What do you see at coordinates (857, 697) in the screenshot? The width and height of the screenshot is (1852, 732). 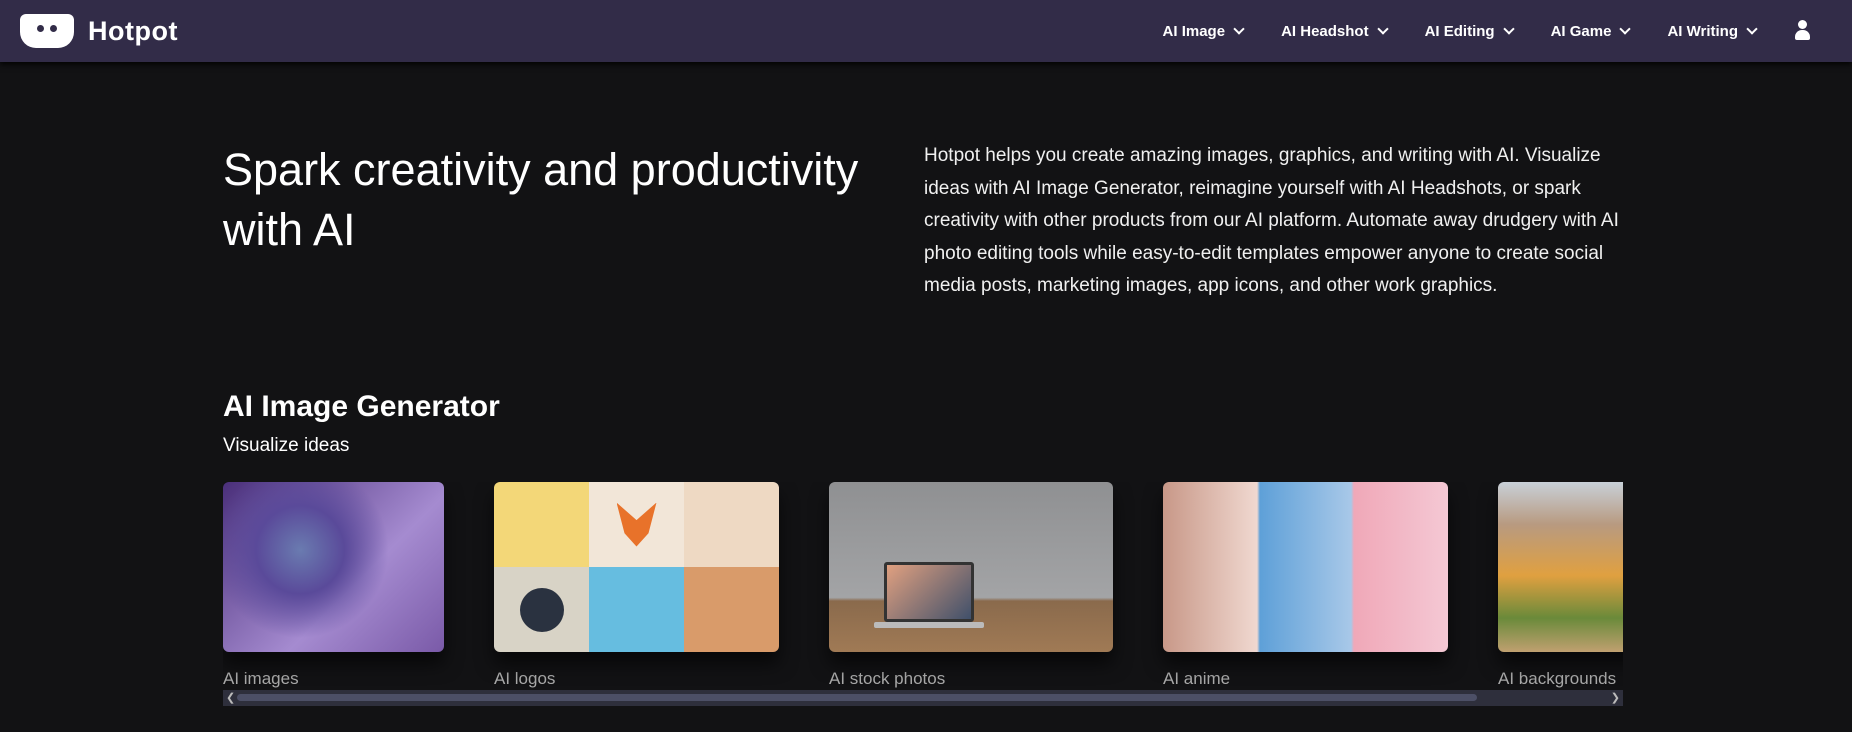 I see `scrollbar-thumb` at bounding box center [857, 697].